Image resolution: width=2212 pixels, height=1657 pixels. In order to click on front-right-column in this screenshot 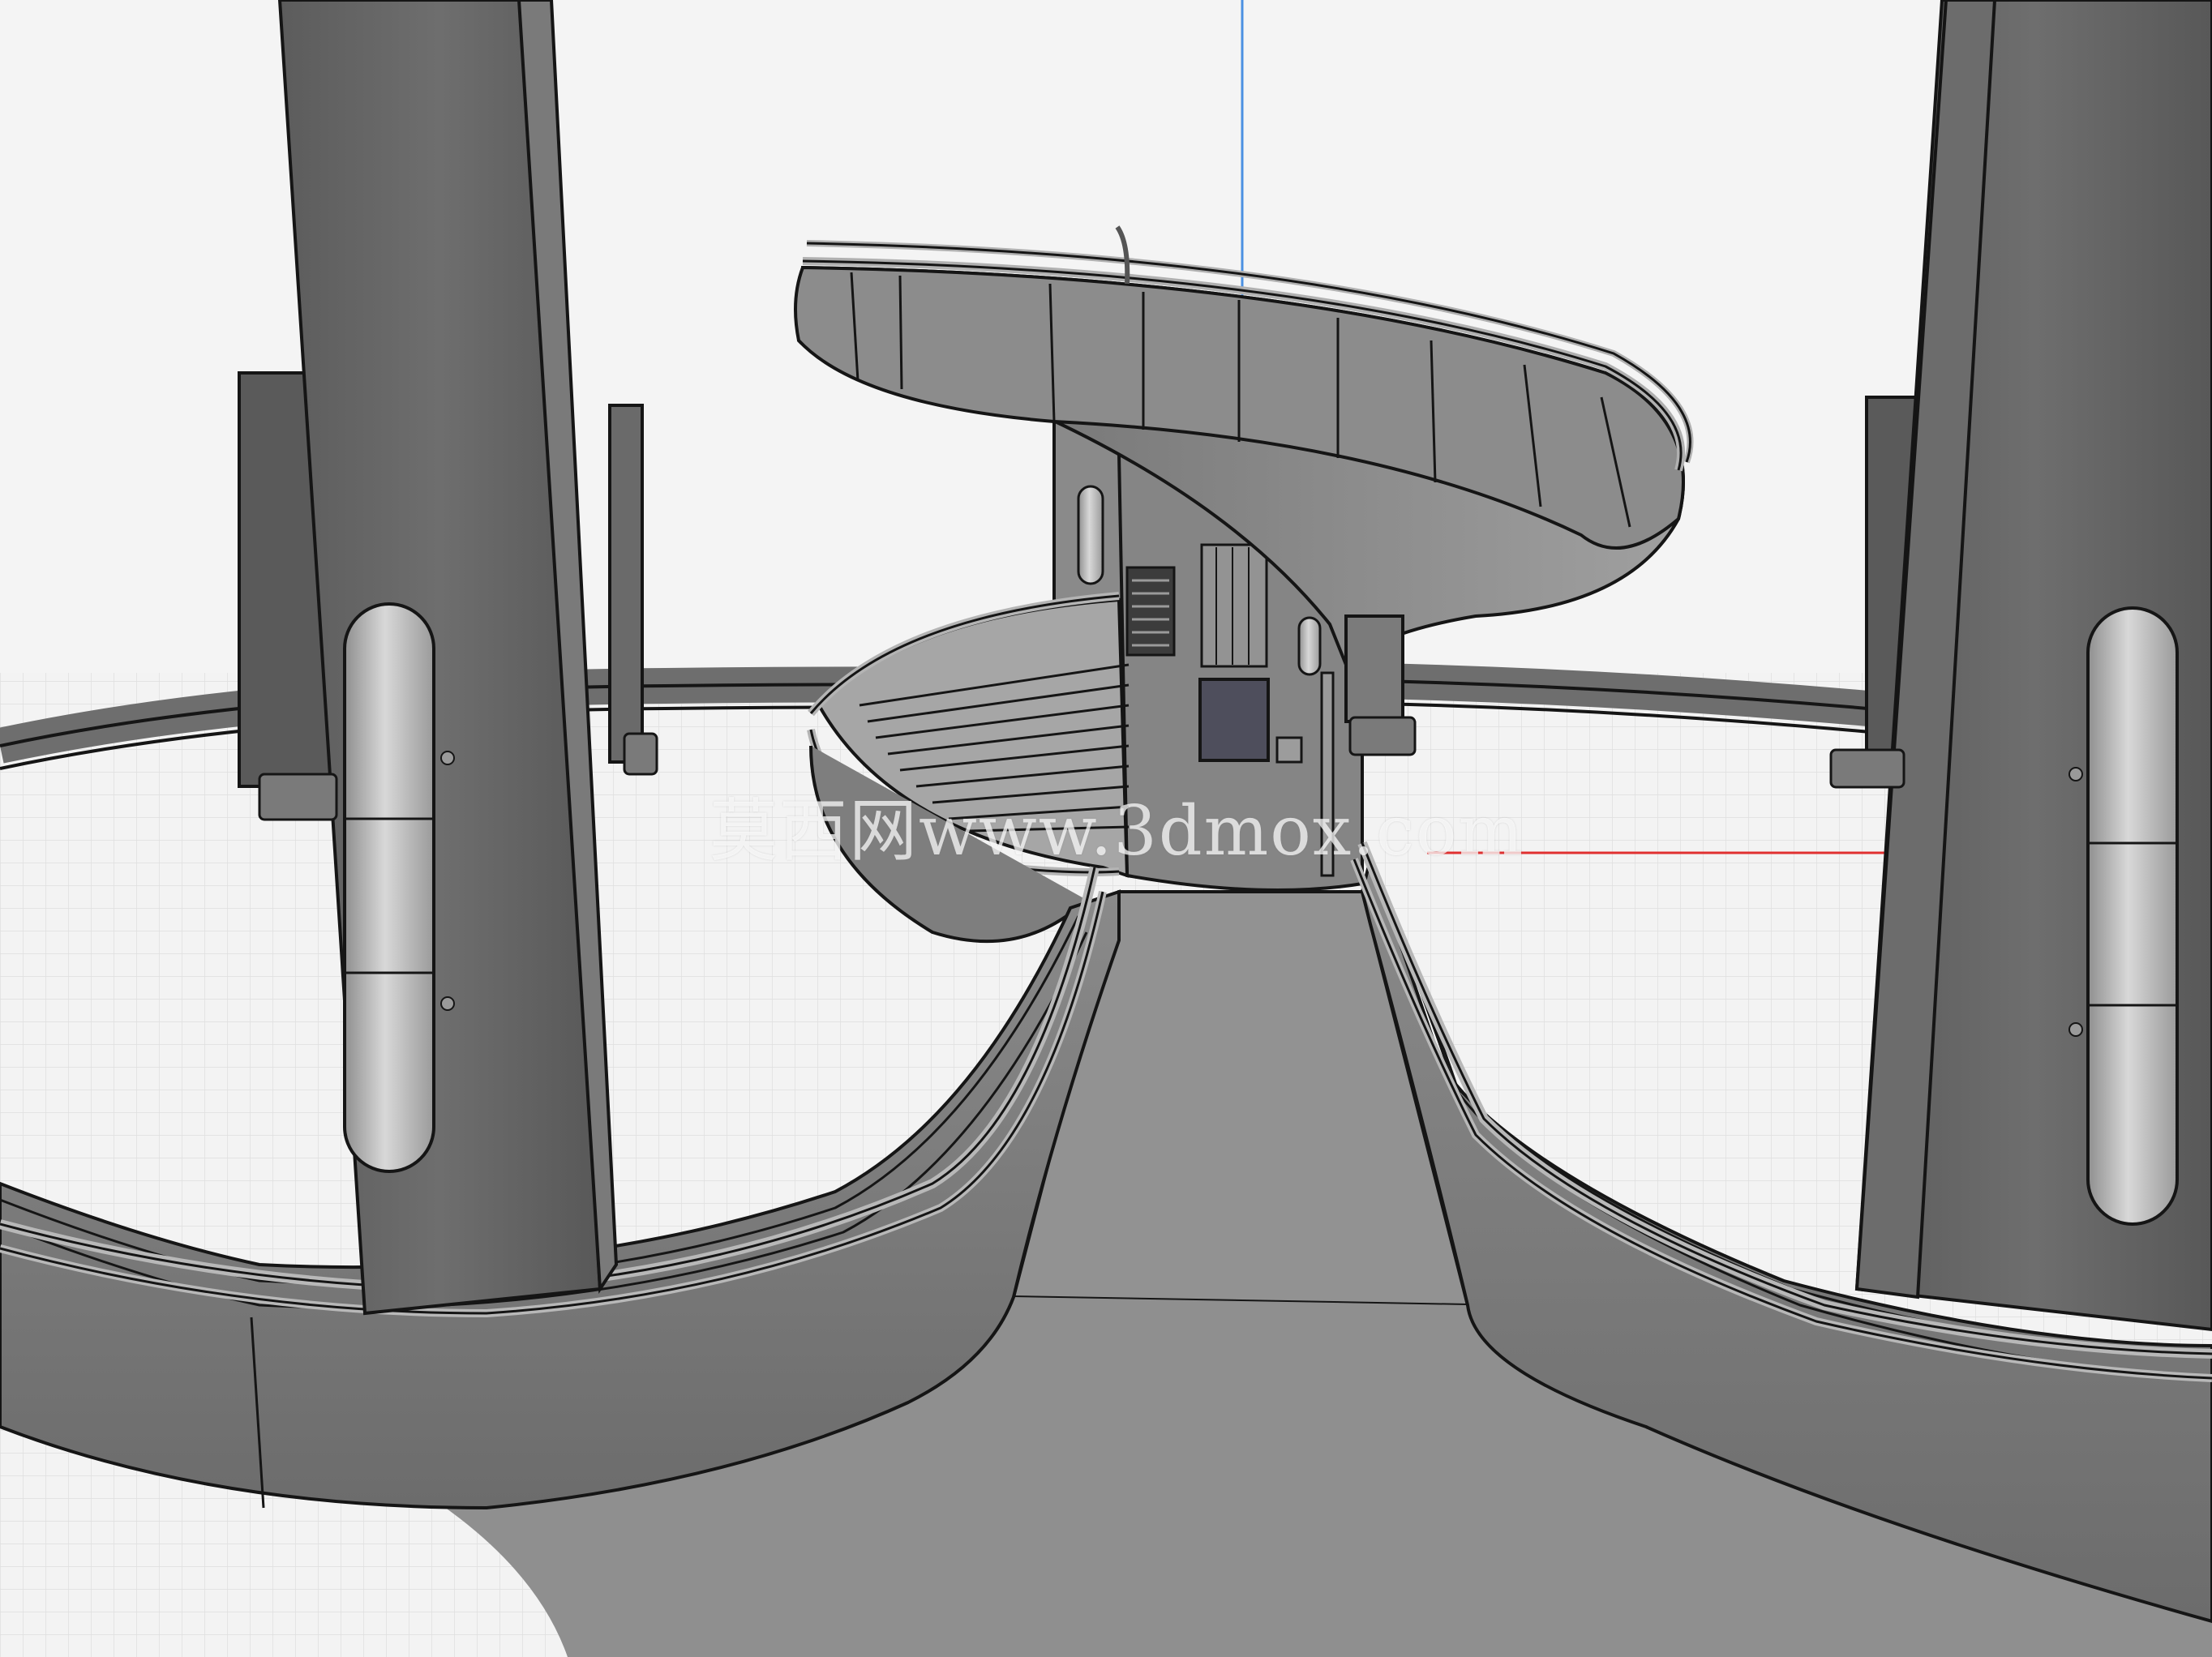, I will do `click(2033, 666)`.